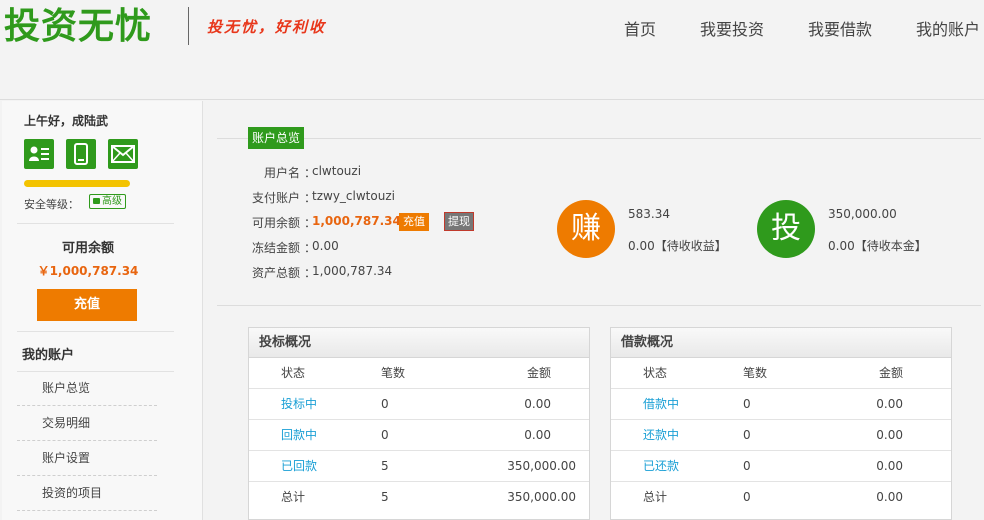 This screenshot has width=984, height=520. Describe the element at coordinates (948, 28) in the screenshot. I see `nav-my-account: 我的账户` at that location.